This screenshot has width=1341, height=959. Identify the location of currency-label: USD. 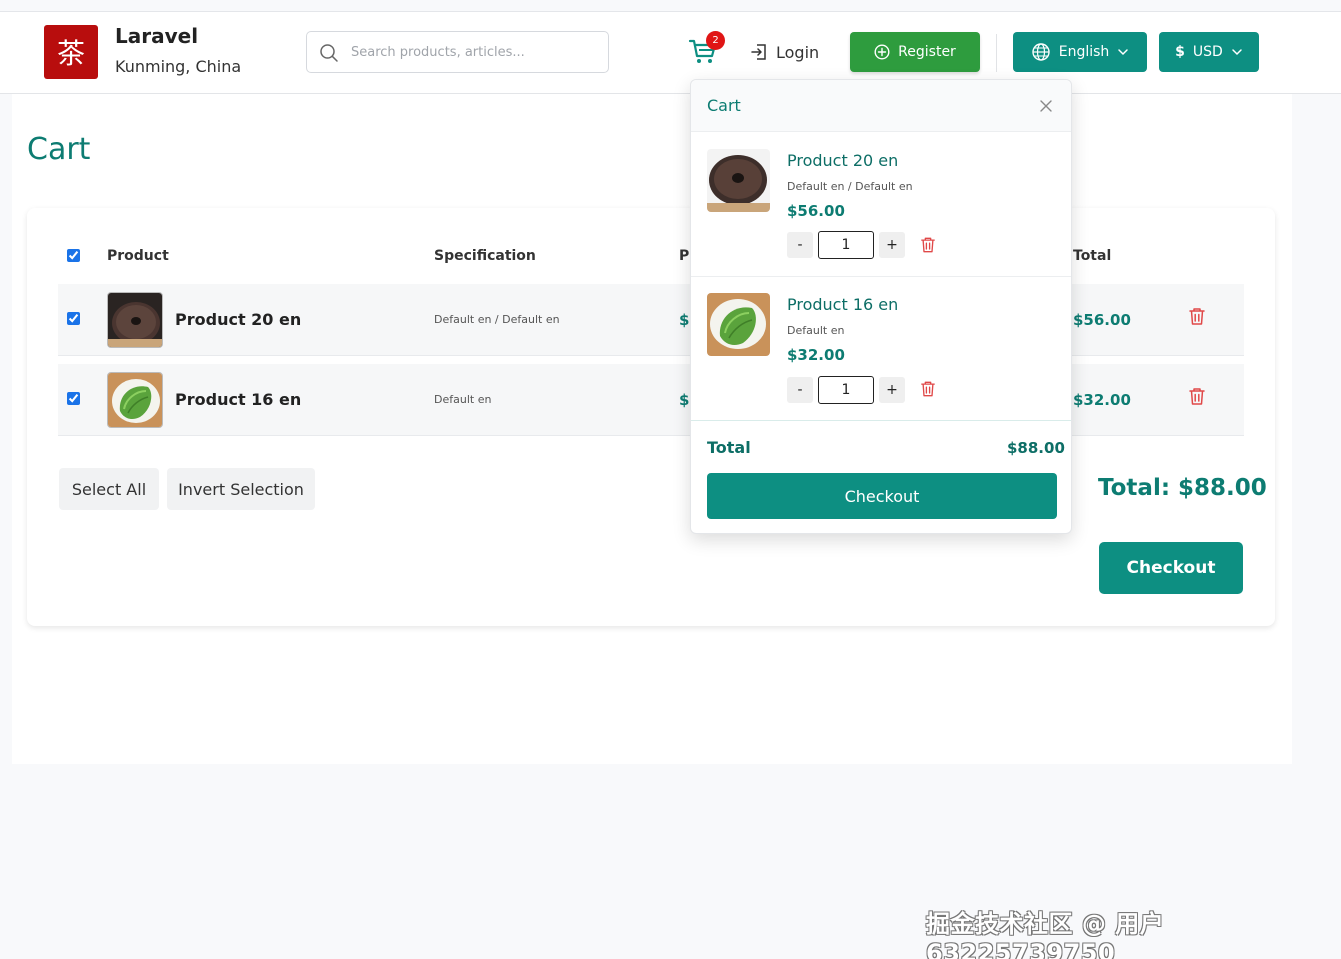
(1207, 52).